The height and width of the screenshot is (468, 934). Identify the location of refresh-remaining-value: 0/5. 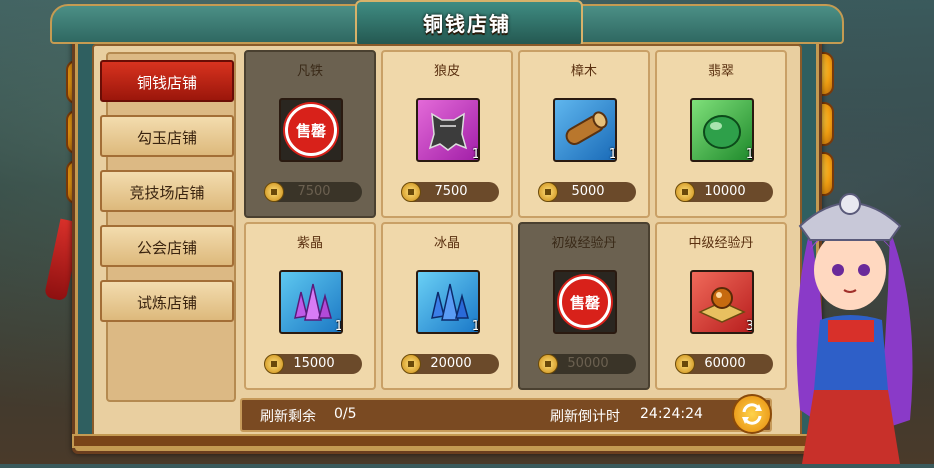
(345, 414).